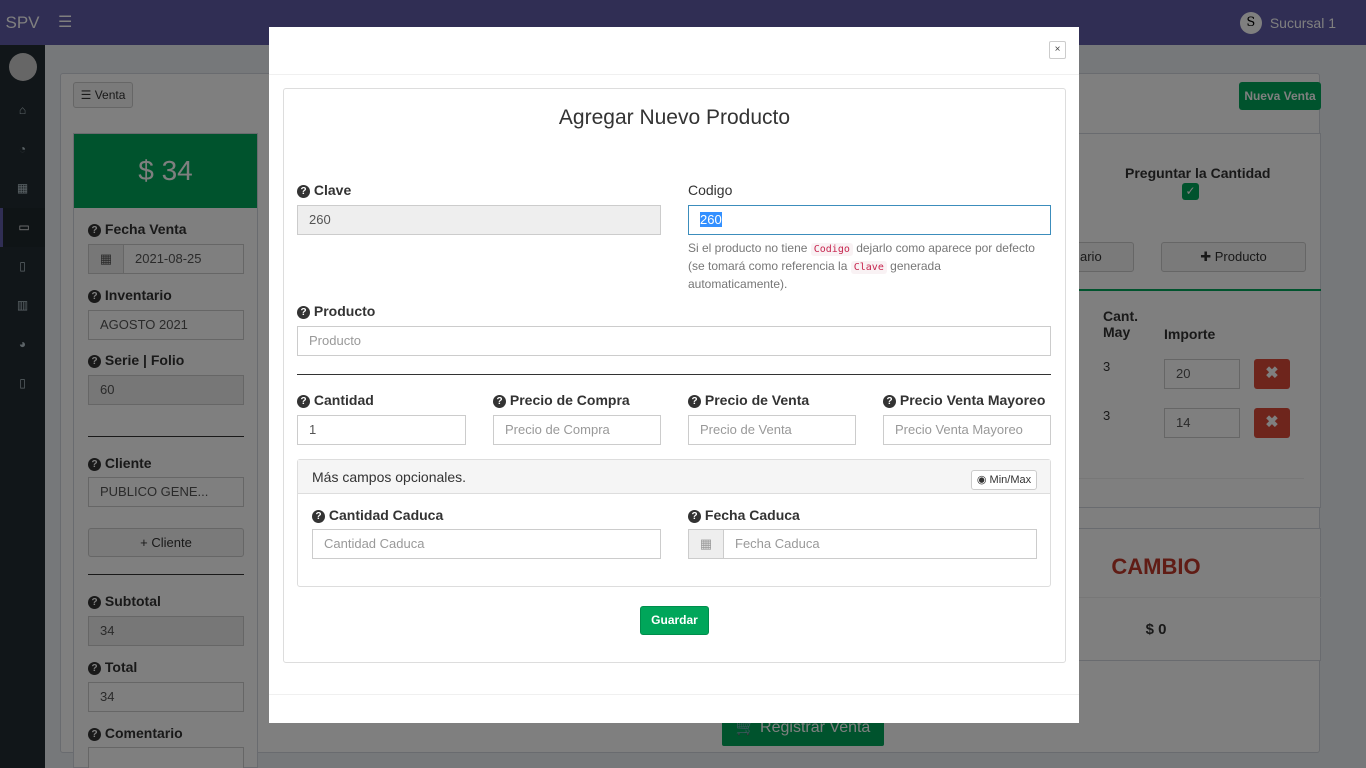 Image resolution: width=1366 pixels, height=768 pixels. What do you see at coordinates (964, 400) in the screenshot?
I see `precio-mayoreo-label: ? Precio Venta Mayoreo` at bounding box center [964, 400].